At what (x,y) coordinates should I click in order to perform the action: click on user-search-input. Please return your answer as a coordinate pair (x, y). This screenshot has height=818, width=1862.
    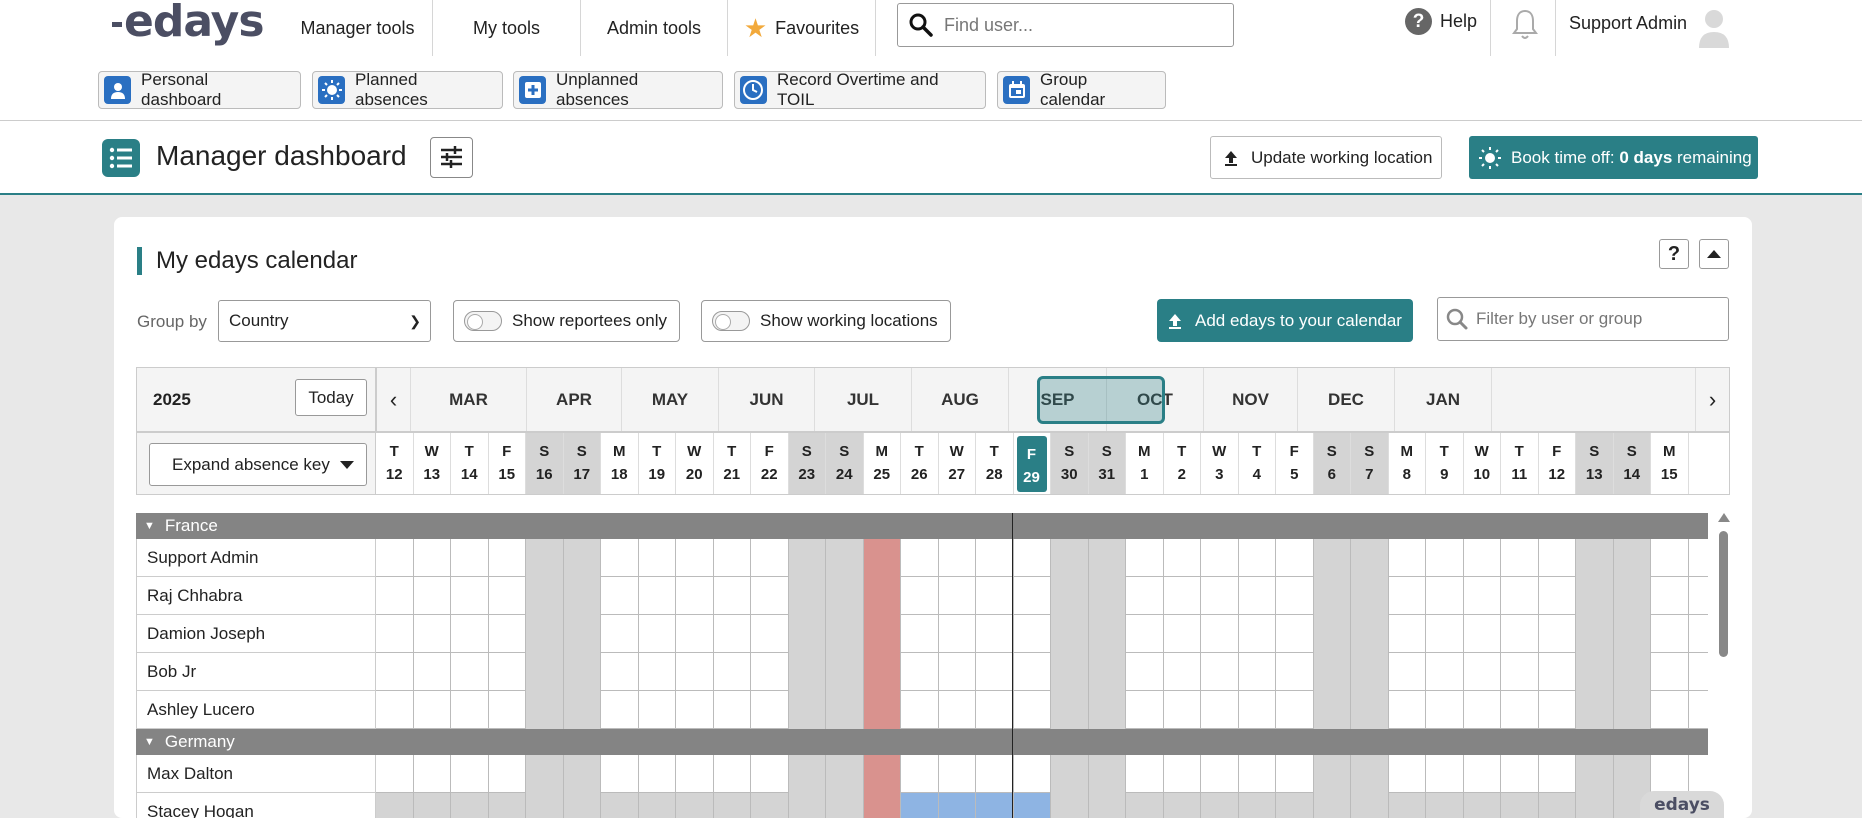
    Looking at the image, I should click on (1079, 25).